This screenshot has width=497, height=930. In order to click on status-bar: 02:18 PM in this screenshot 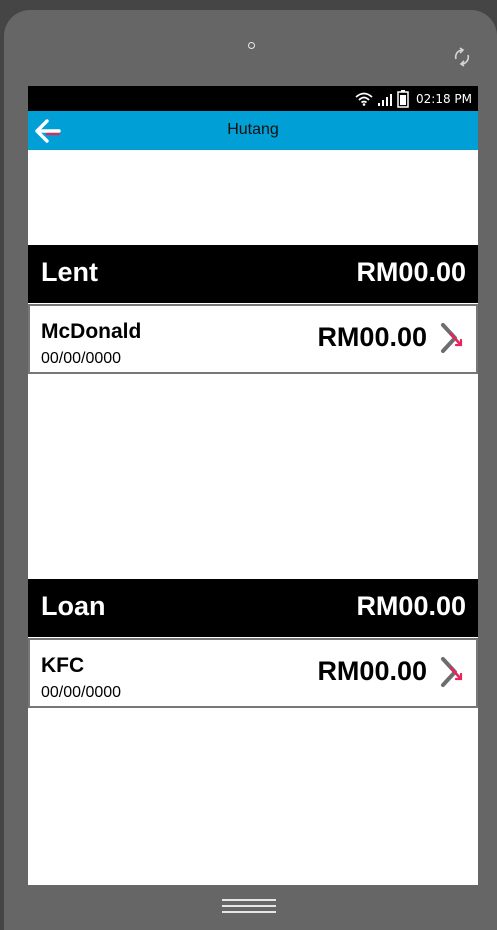, I will do `click(253, 98)`.